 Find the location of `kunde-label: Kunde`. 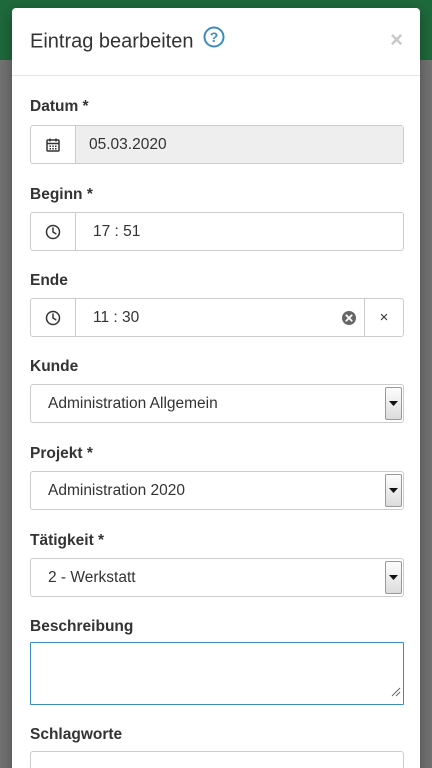

kunde-label: Kunde is located at coordinates (54, 366).